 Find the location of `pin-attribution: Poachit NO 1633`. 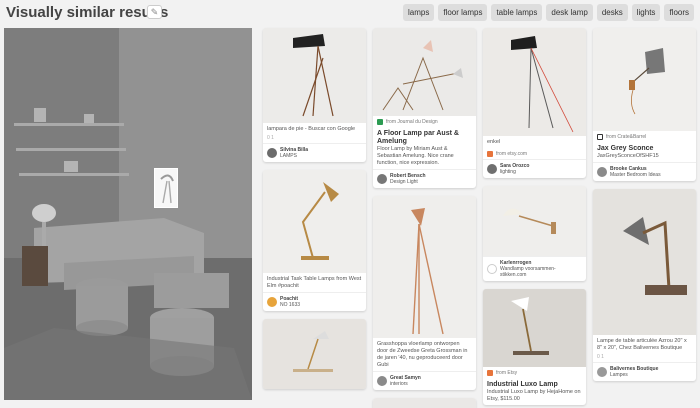

pin-attribution: Poachit NO 1633 is located at coordinates (314, 301).